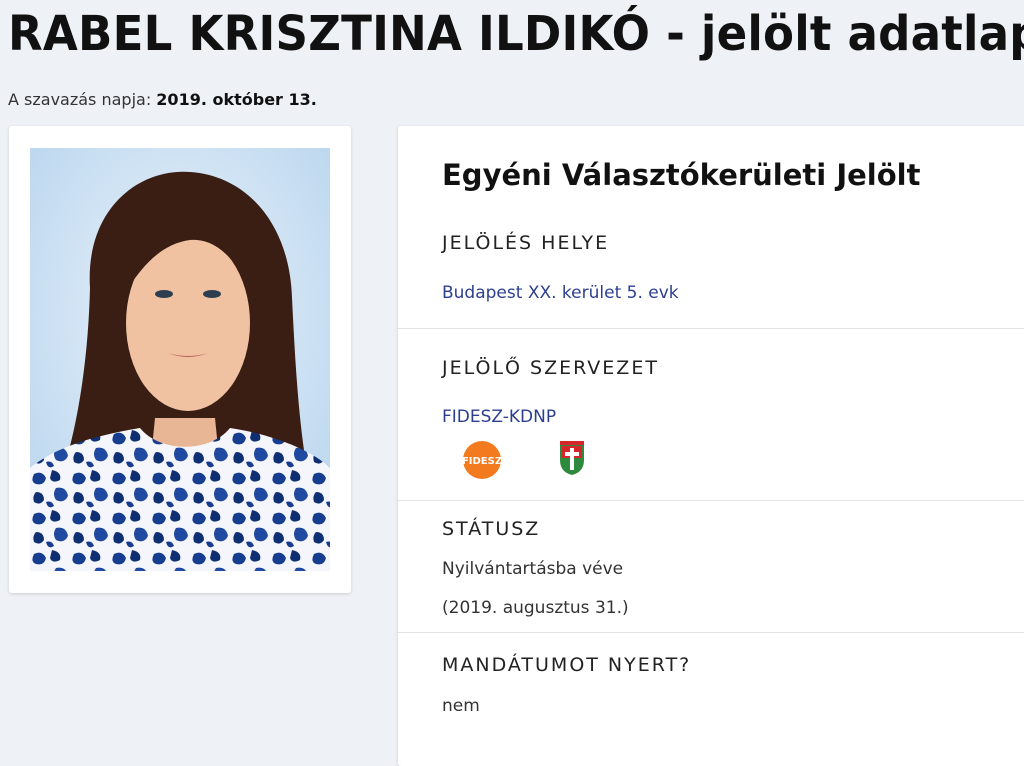 This screenshot has height=766, width=1024. I want to click on candidate-type-heading: Egyéni Választókerületi Jelölt, so click(681, 175).